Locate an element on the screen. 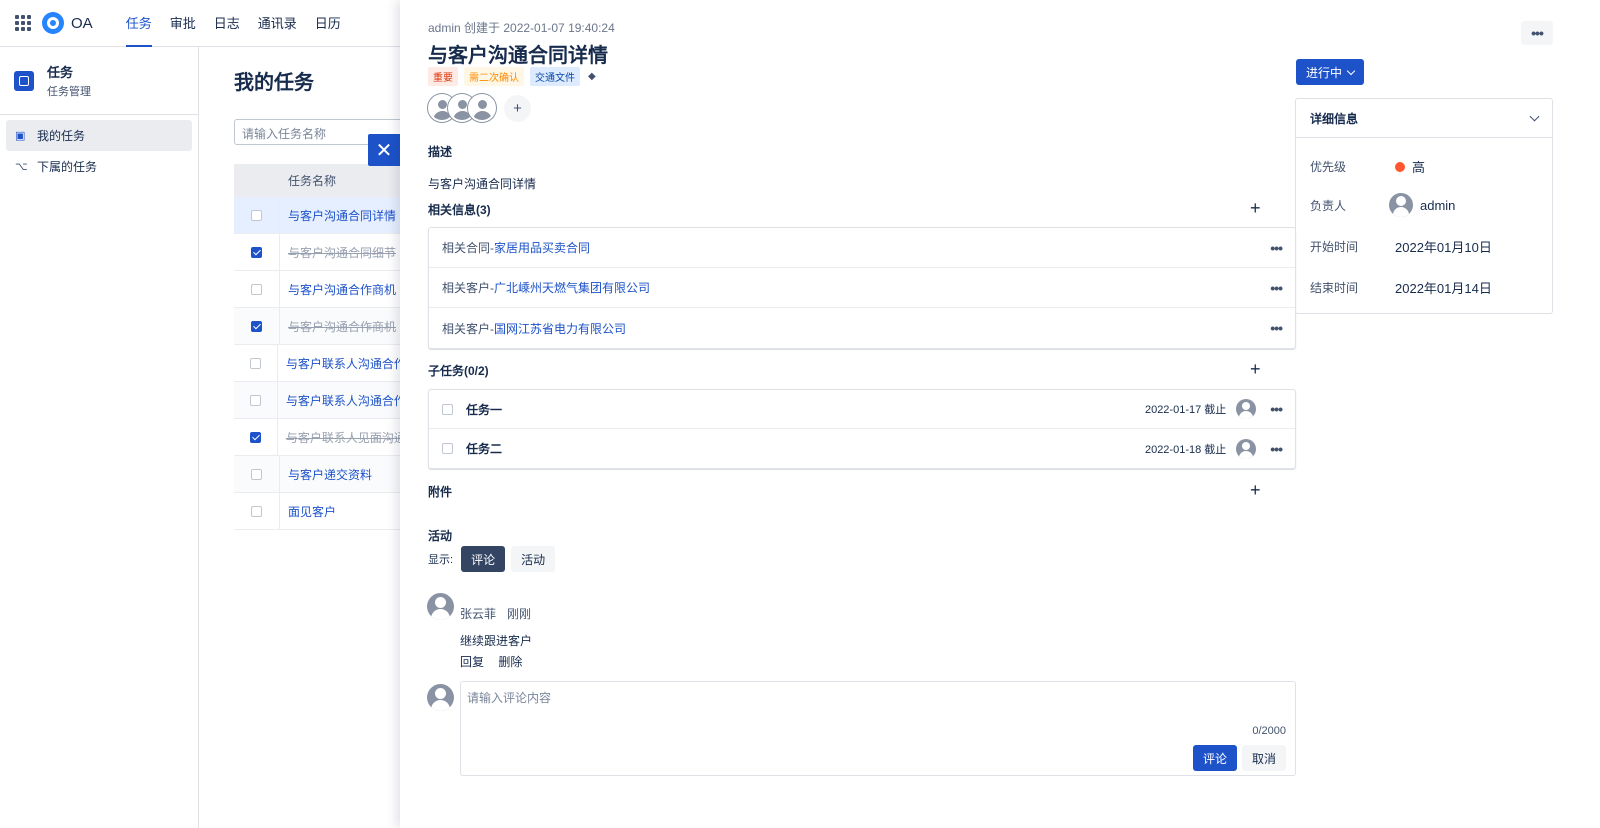  tag-important: 重要 is located at coordinates (443, 76).